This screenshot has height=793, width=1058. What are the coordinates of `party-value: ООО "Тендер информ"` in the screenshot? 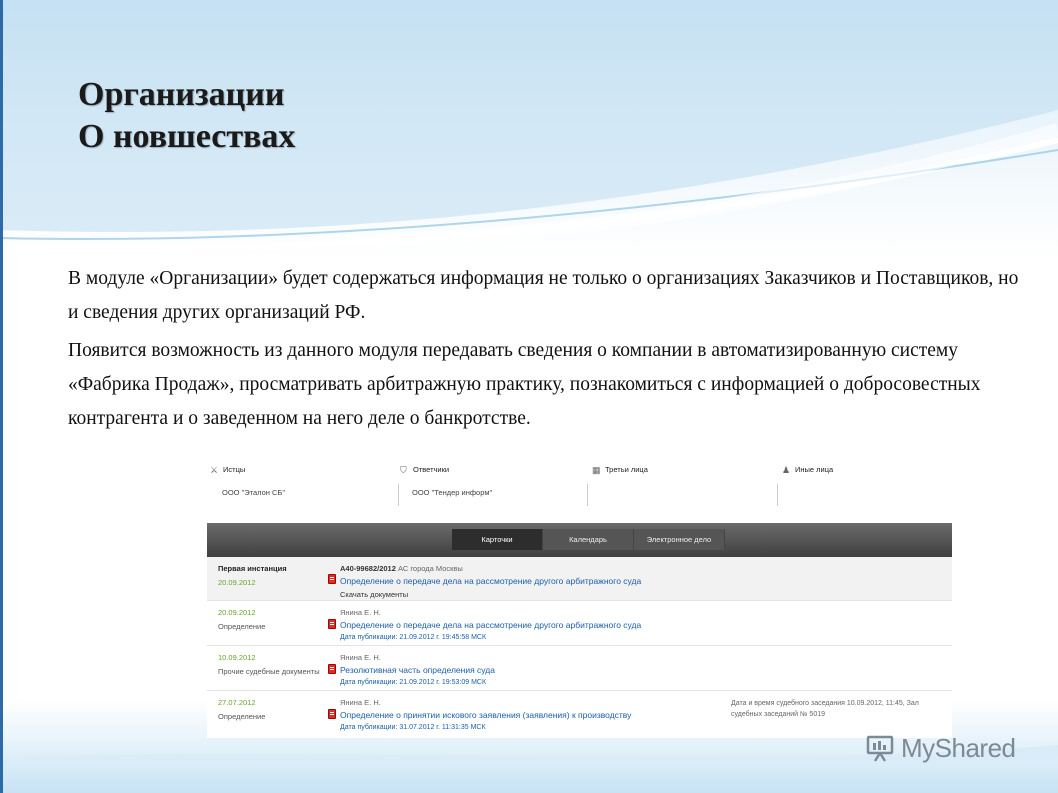 It's located at (452, 492).